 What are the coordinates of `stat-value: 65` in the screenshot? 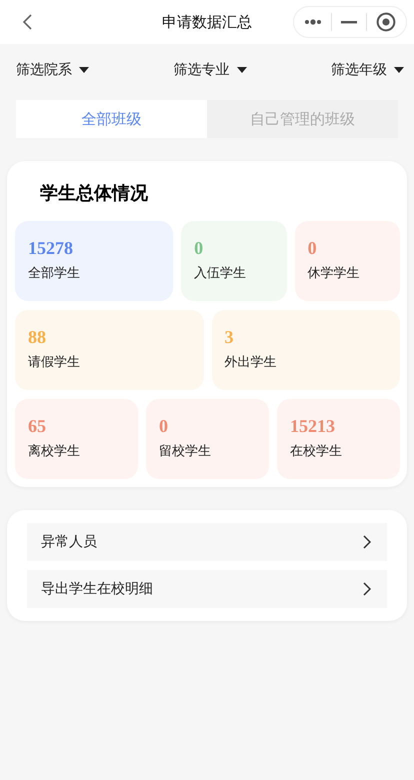 It's located at (37, 426).